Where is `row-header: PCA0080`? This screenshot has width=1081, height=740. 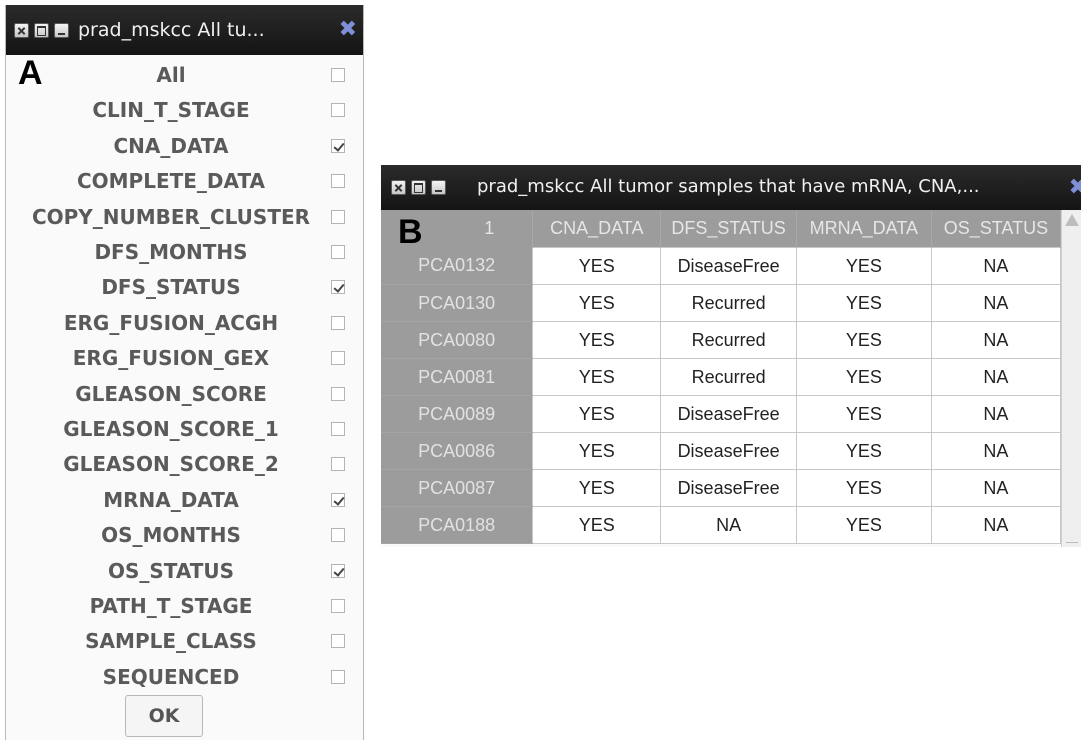 row-header: PCA0080 is located at coordinates (457, 340).